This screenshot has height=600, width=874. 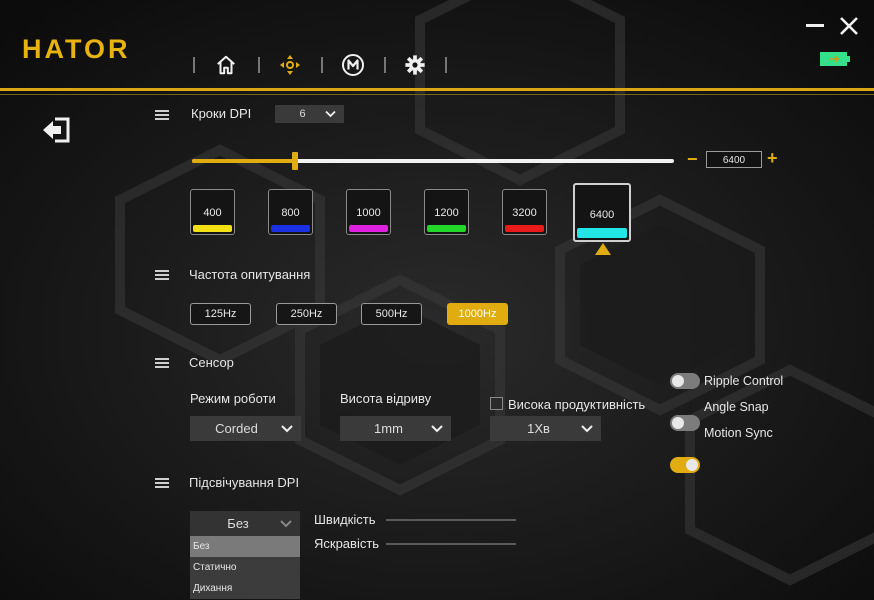 I want to click on dpi-plus-button: +, so click(x=772, y=158).